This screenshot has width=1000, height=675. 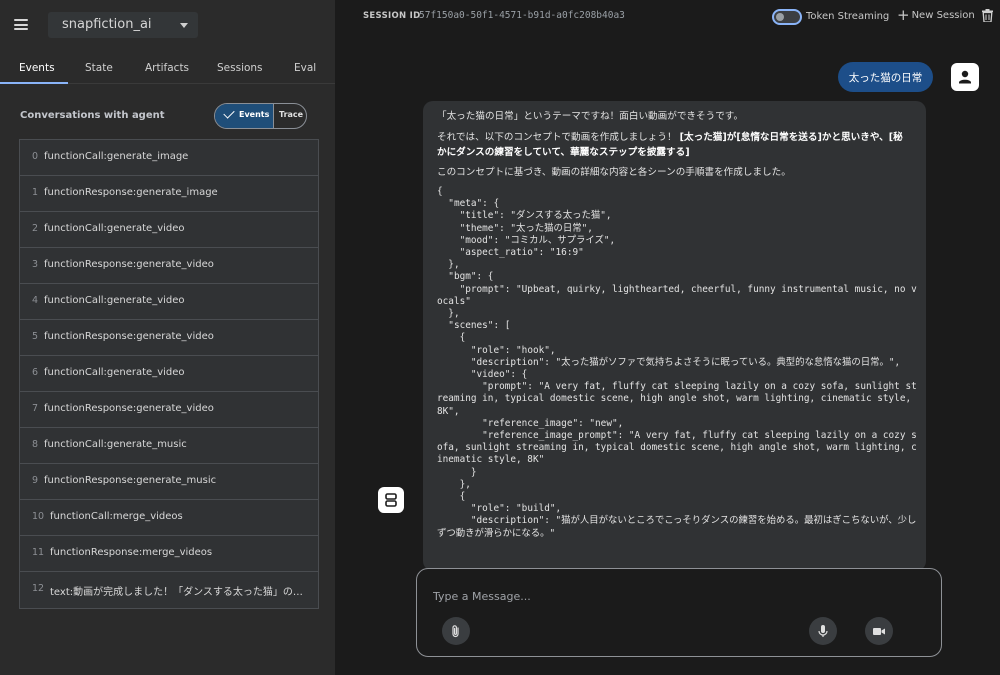 I want to click on event-index: 1, so click(x=35, y=192).